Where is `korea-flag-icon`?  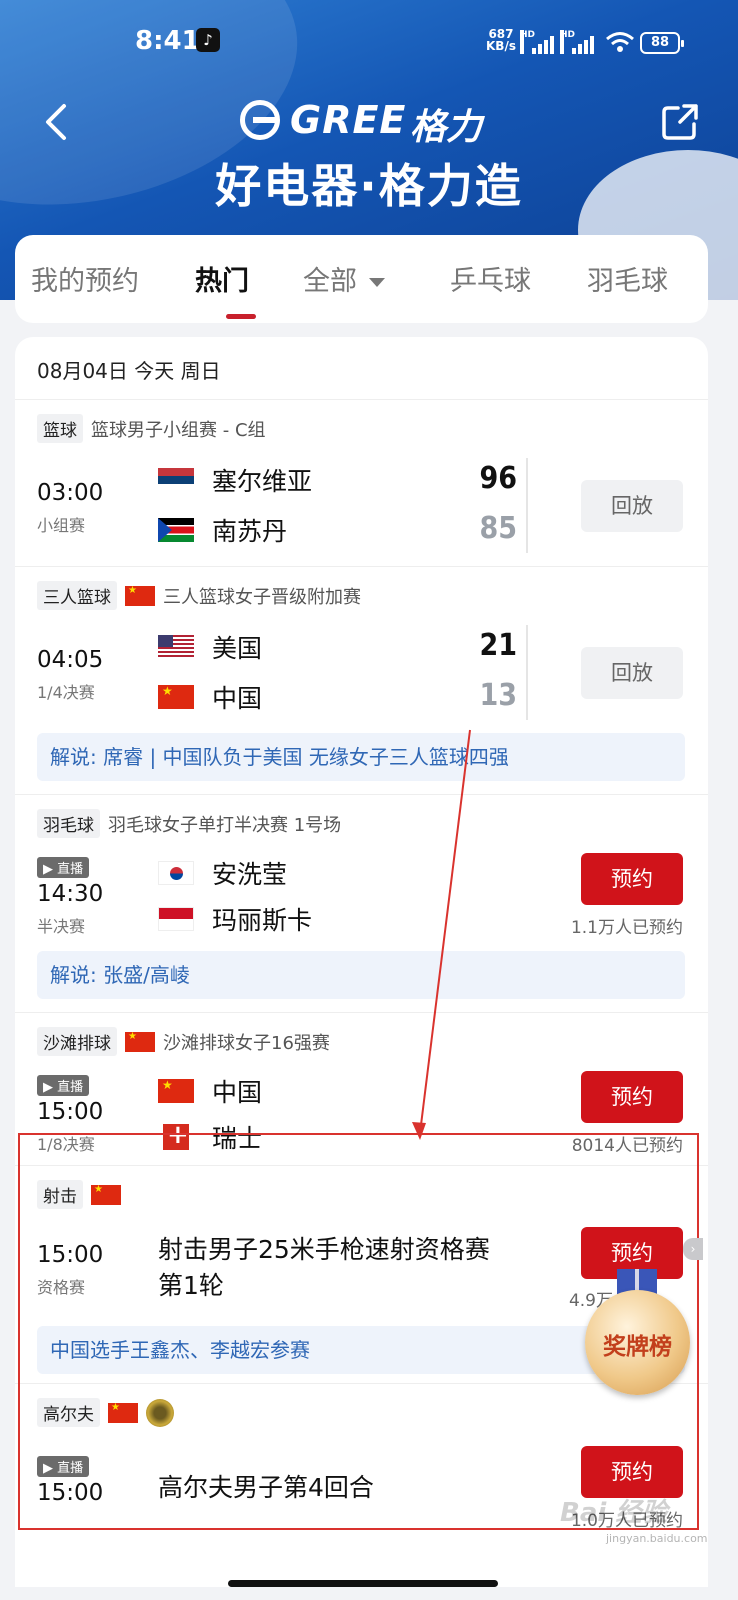
korea-flag-icon is located at coordinates (176, 873).